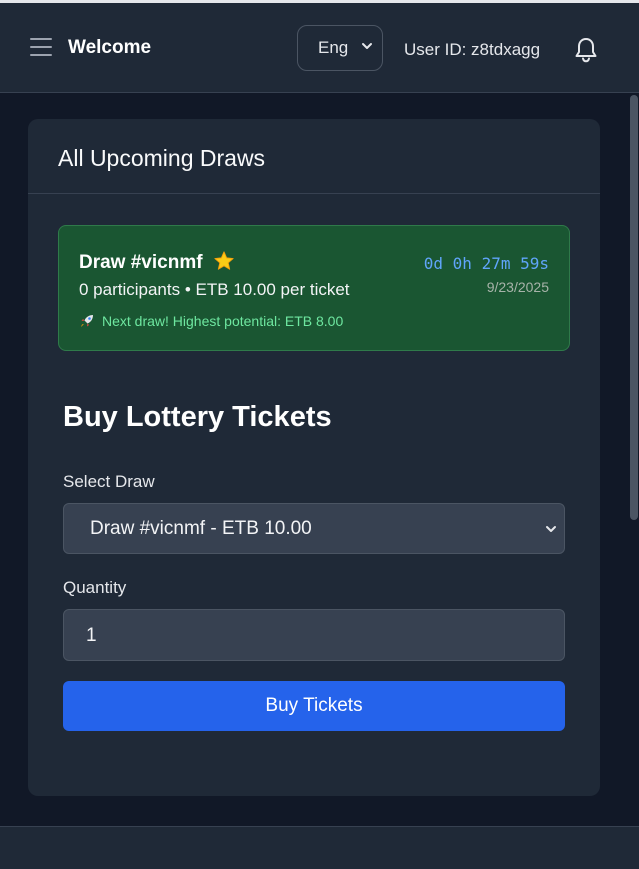 Image resolution: width=639 pixels, height=869 pixels. What do you see at coordinates (162, 158) in the screenshot?
I see `panel-title: All Upcoming Draws` at bounding box center [162, 158].